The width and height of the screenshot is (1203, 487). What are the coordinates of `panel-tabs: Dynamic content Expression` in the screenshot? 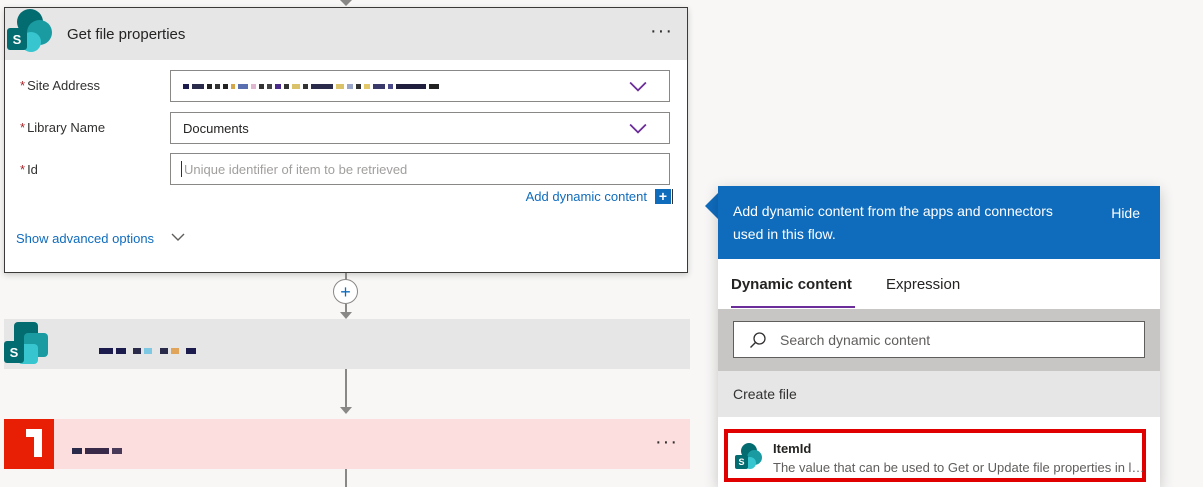 It's located at (939, 284).